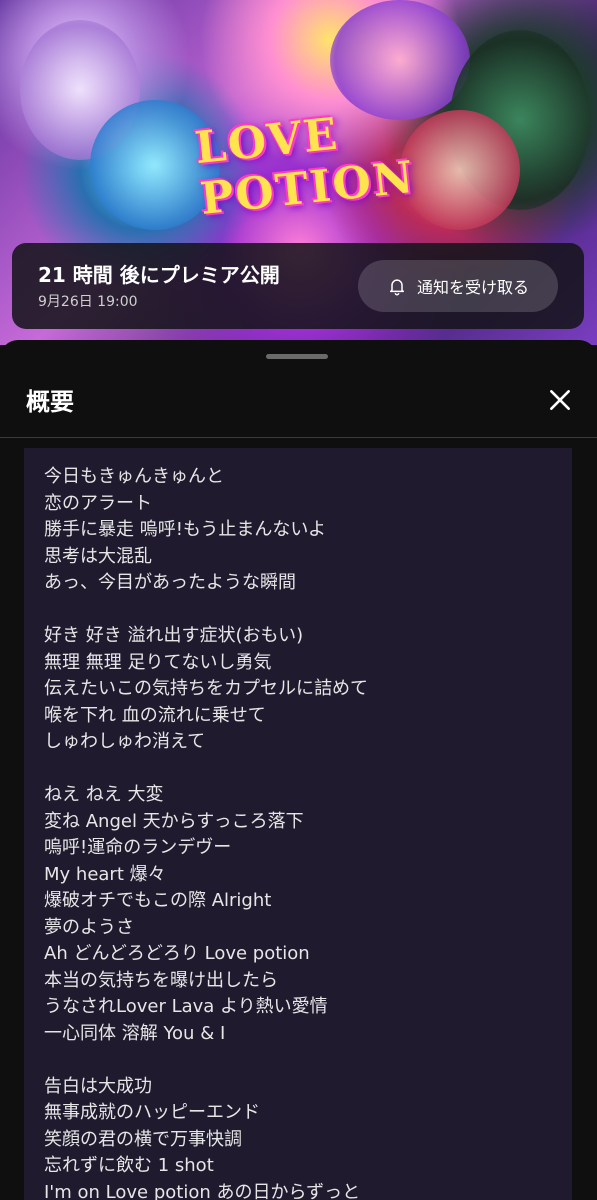 This screenshot has width=597, height=1200. Describe the element at coordinates (472, 287) in the screenshot. I see `notify-button-label: 通知を受け取る` at that location.